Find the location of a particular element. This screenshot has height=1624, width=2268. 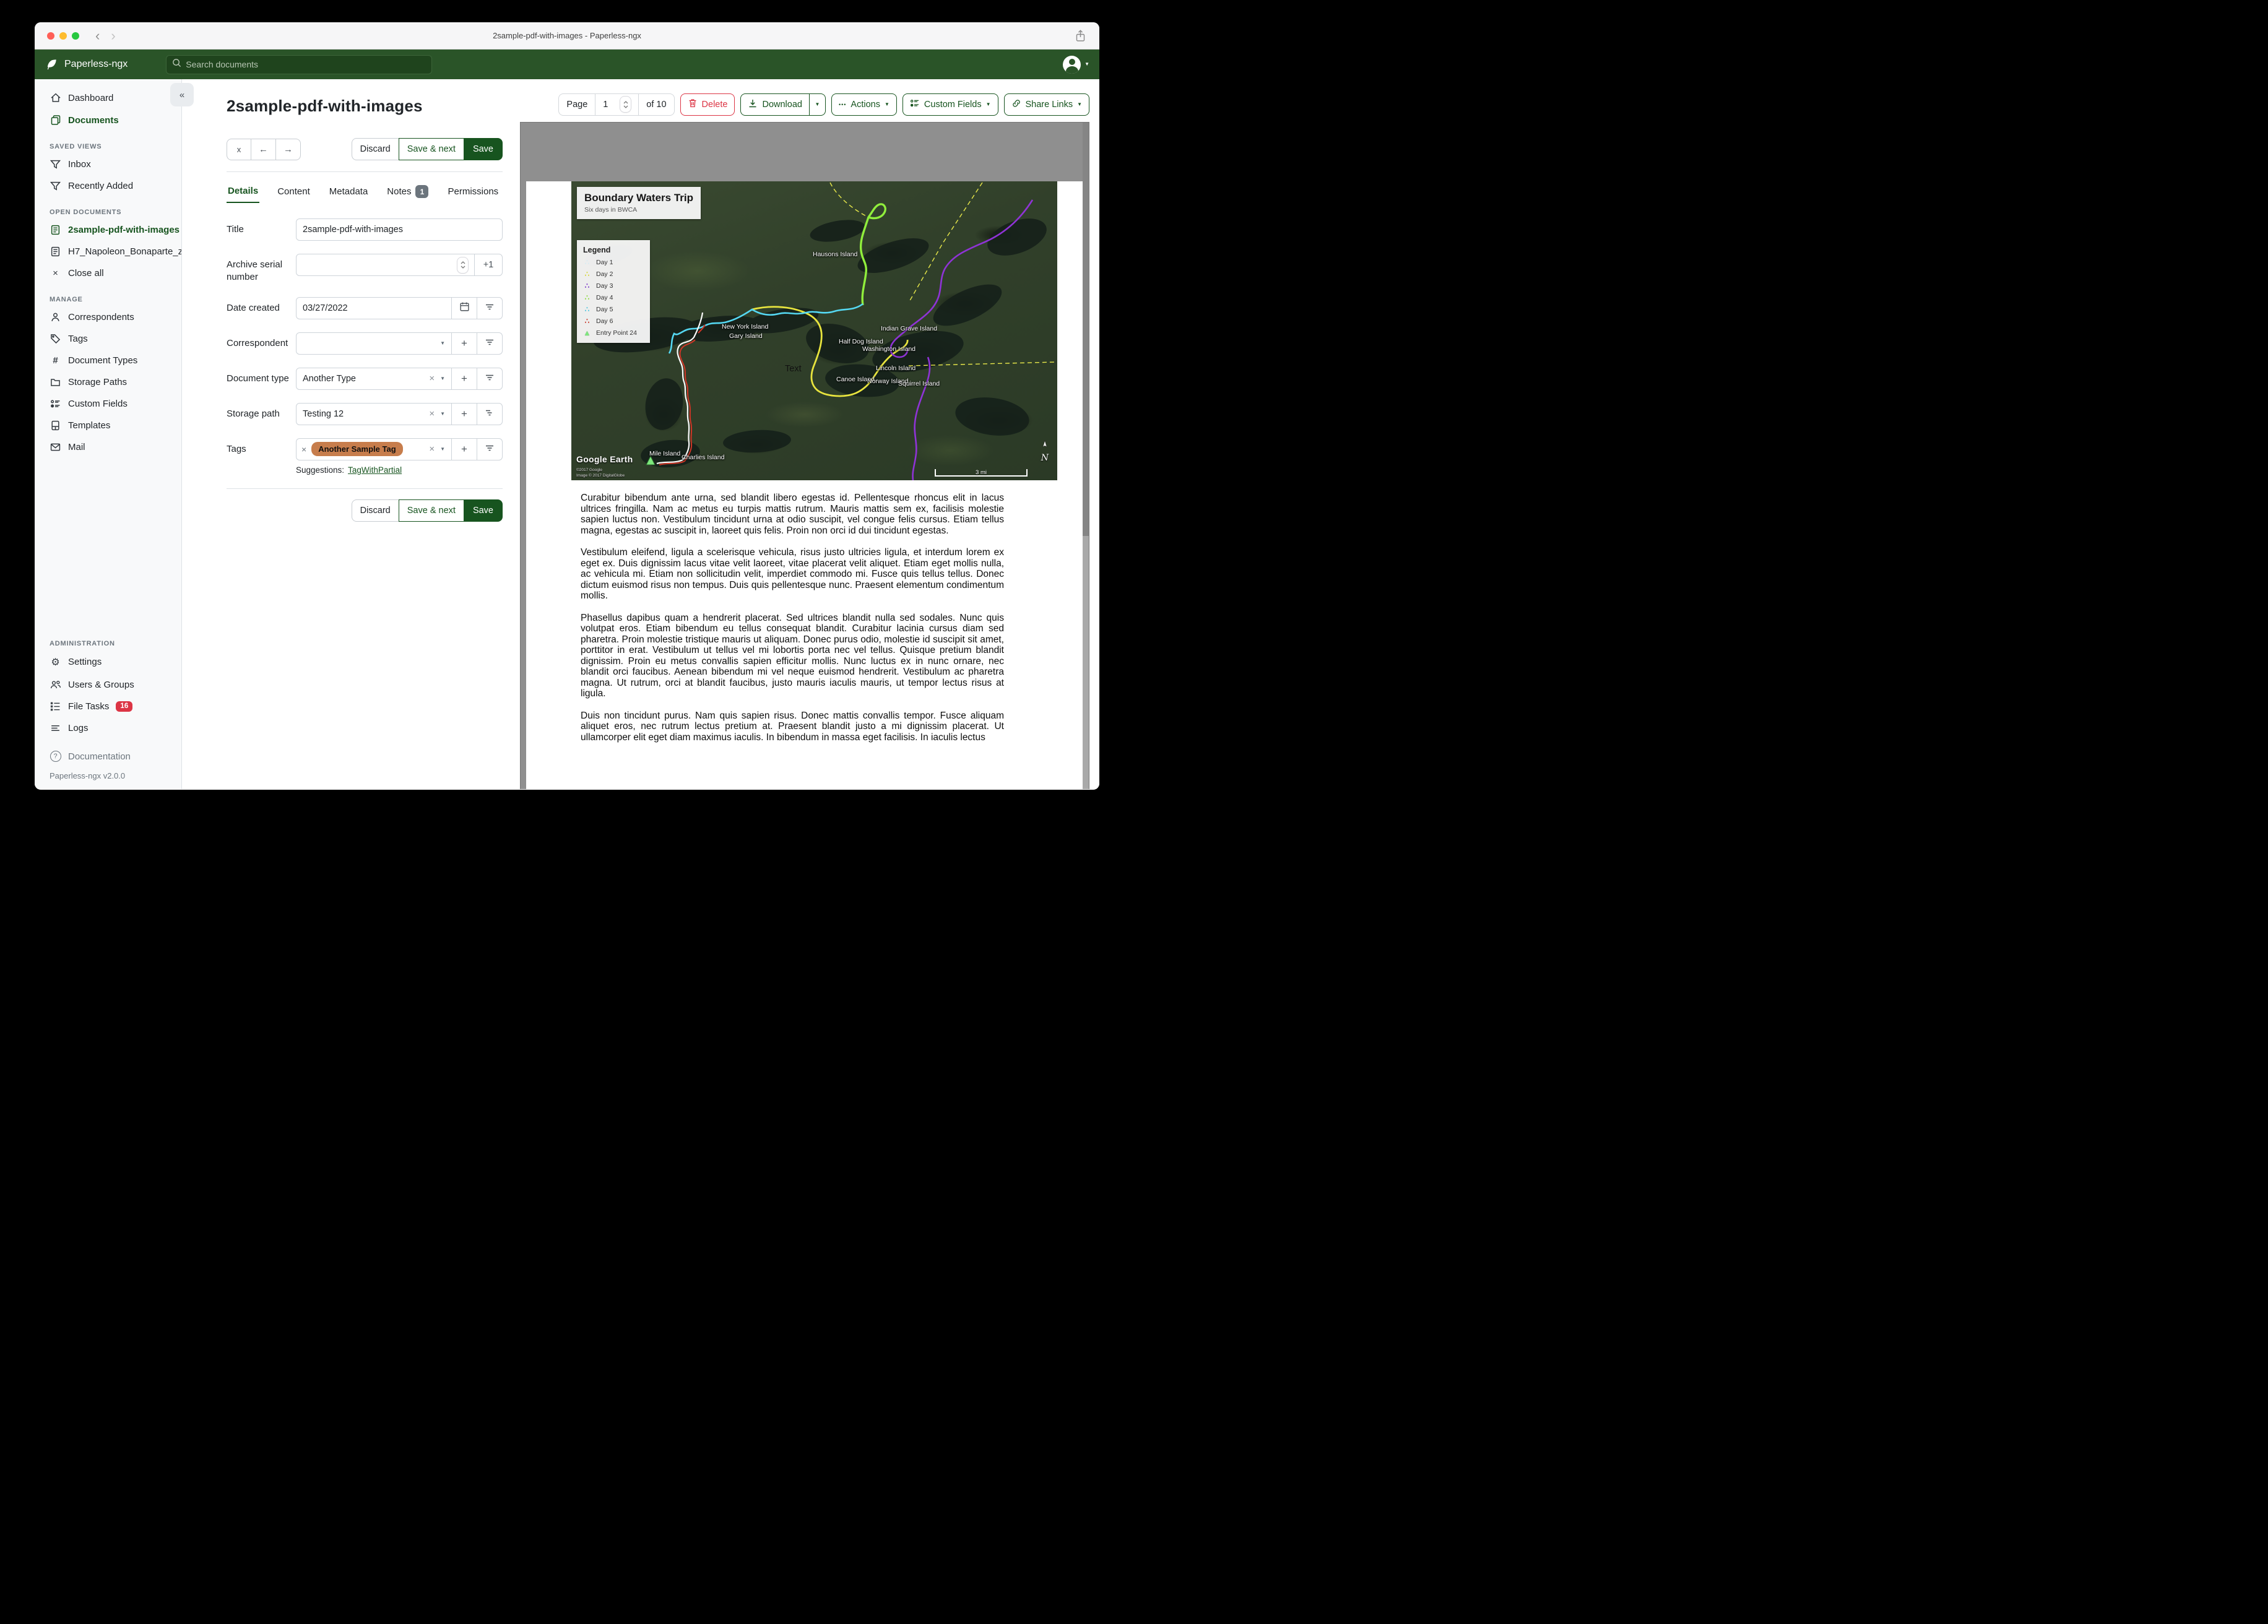

sidebar-item-custom-fields: Custom Fields is located at coordinates (108, 404).